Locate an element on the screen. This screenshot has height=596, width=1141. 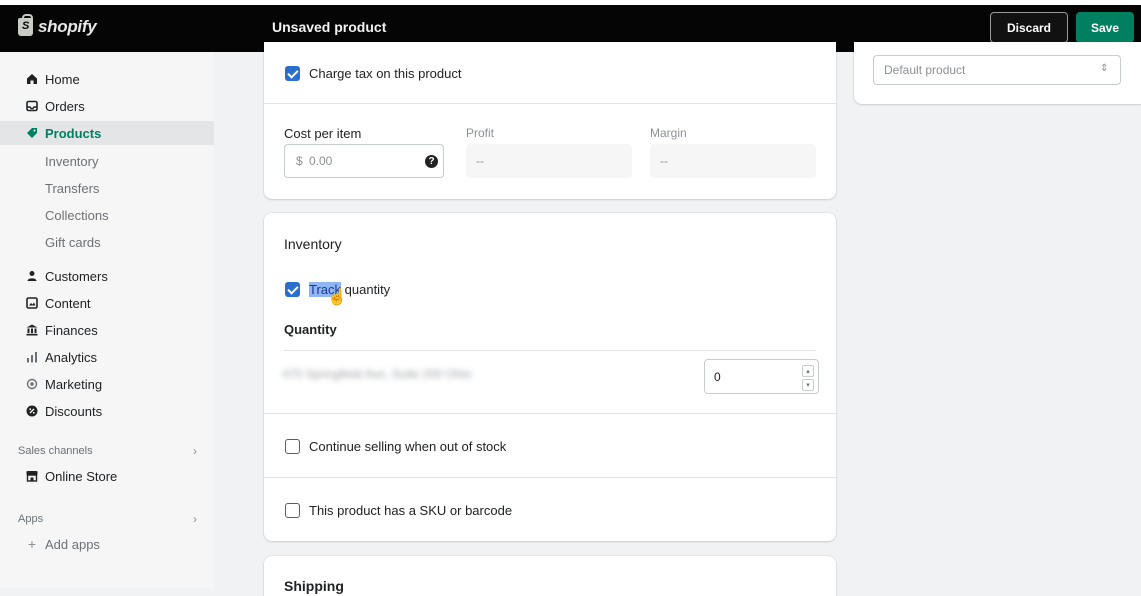
cost-per-item-label: Cost per item is located at coordinates (323, 133).